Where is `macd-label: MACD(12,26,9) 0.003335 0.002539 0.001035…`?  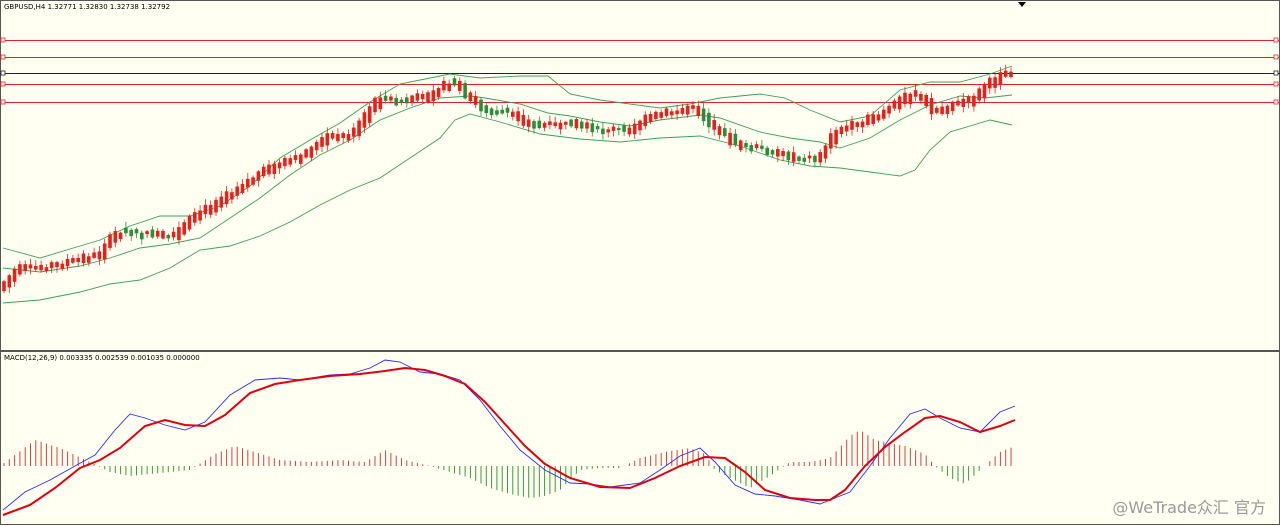
macd-label: MACD(12,26,9) 0.003335 0.002539 0.001035… is located at coordinates (102, 358).